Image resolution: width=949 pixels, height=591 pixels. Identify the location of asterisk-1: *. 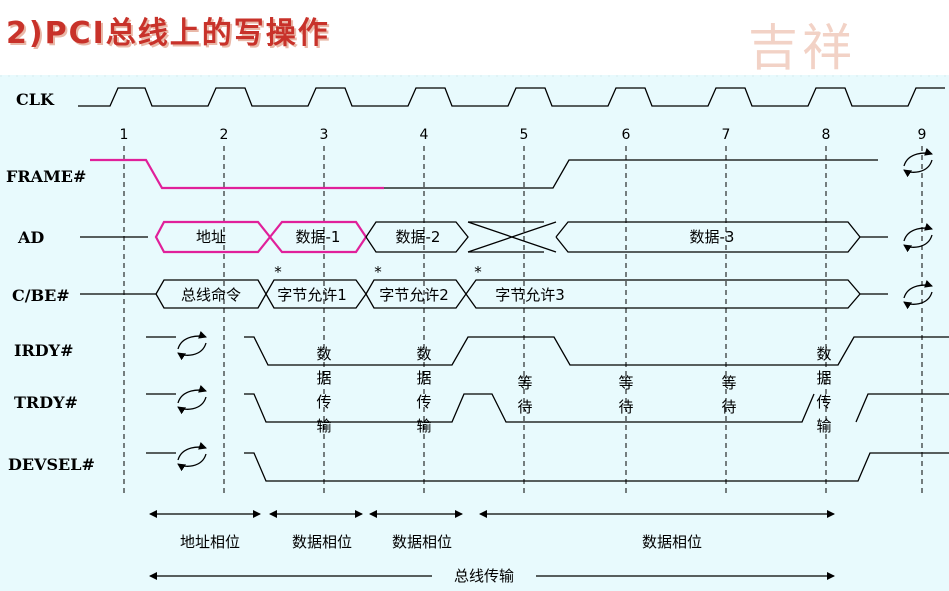
(278, 272).